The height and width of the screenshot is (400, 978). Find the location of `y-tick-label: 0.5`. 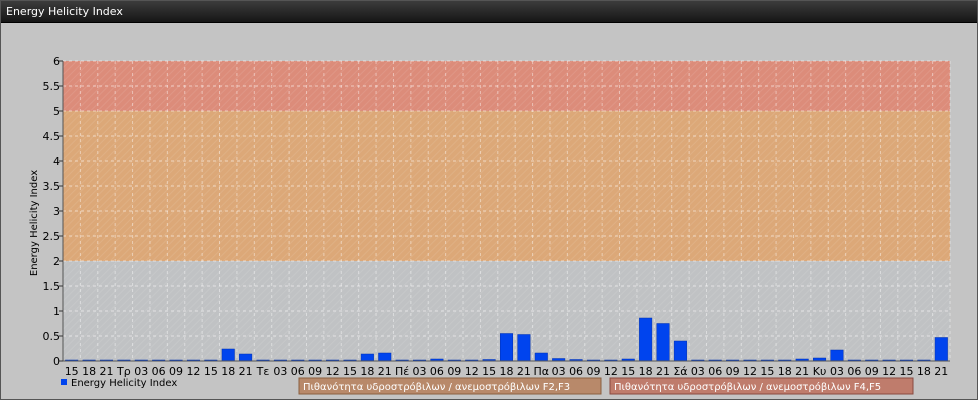

y-tick-label: 0.5 is located at coordinates (52, 336).